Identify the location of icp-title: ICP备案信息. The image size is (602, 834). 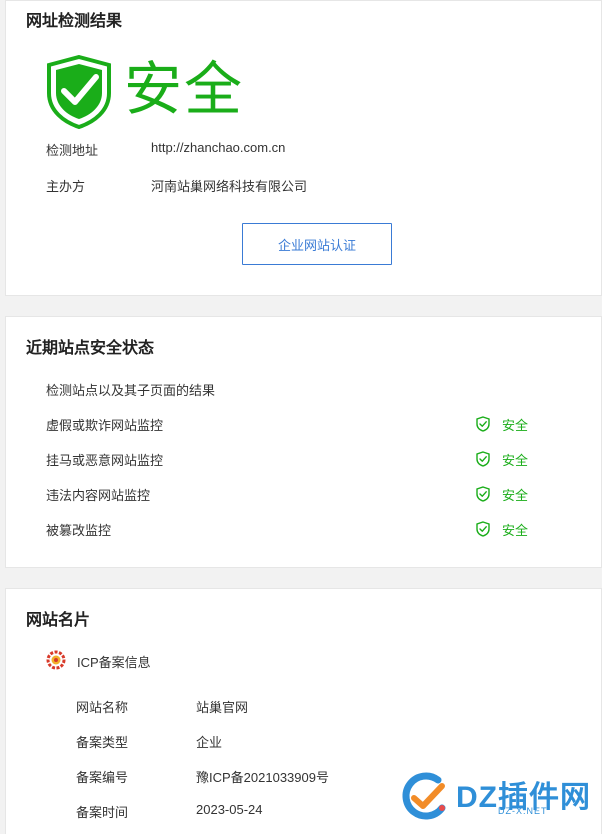
(114, 662).